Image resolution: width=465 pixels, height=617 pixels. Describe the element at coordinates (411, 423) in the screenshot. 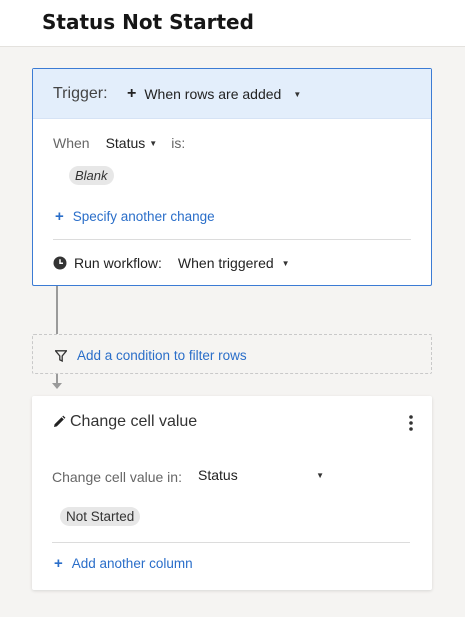

I see `more-vertical-icon` at that location.